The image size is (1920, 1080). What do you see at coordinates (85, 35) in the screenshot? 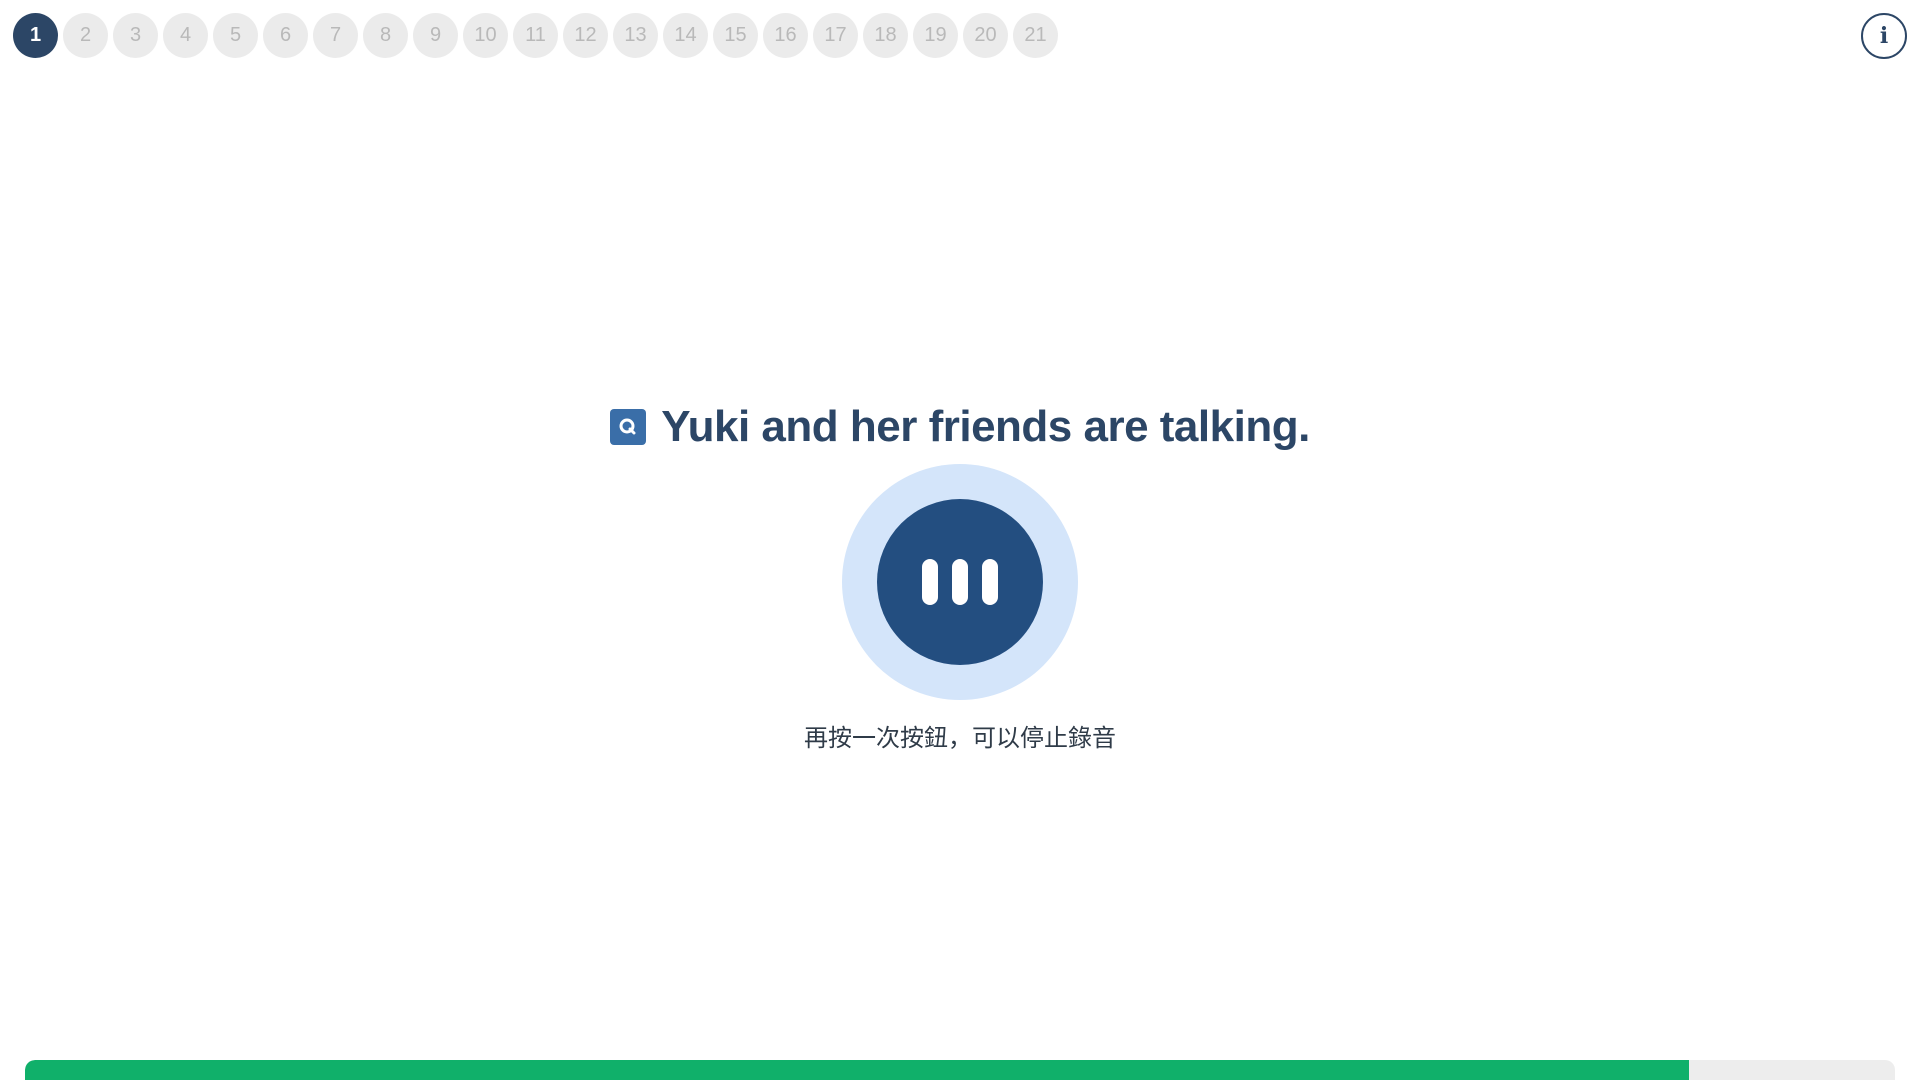
I see `question-nav-item-2: 2` at bounding box center [85, 35].